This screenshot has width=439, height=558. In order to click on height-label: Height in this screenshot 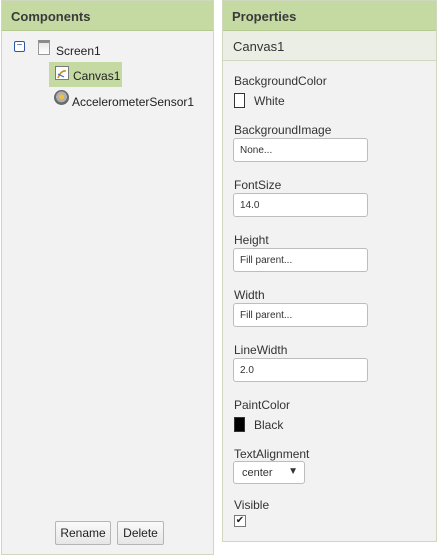, I will do `click(251, 240)`.